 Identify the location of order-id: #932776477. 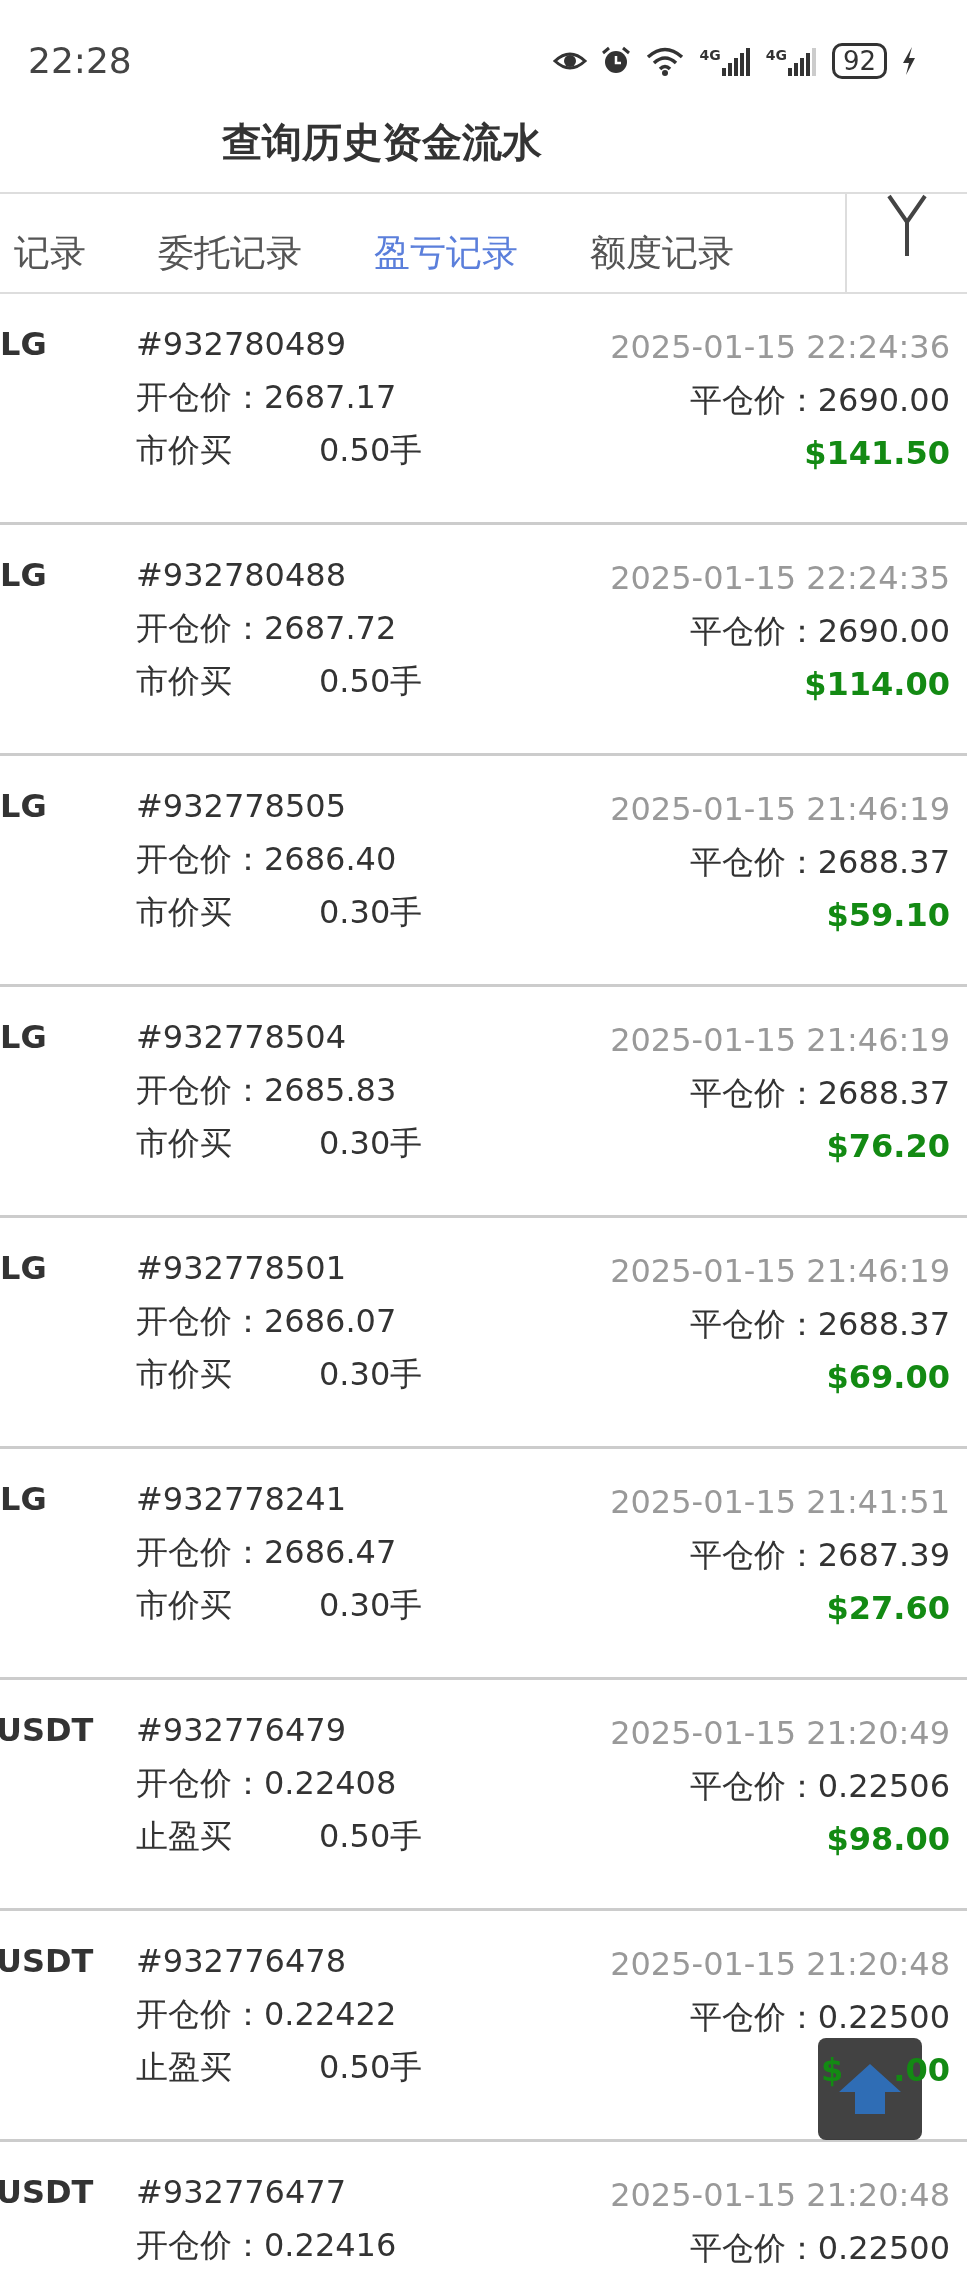
(242, 2192).